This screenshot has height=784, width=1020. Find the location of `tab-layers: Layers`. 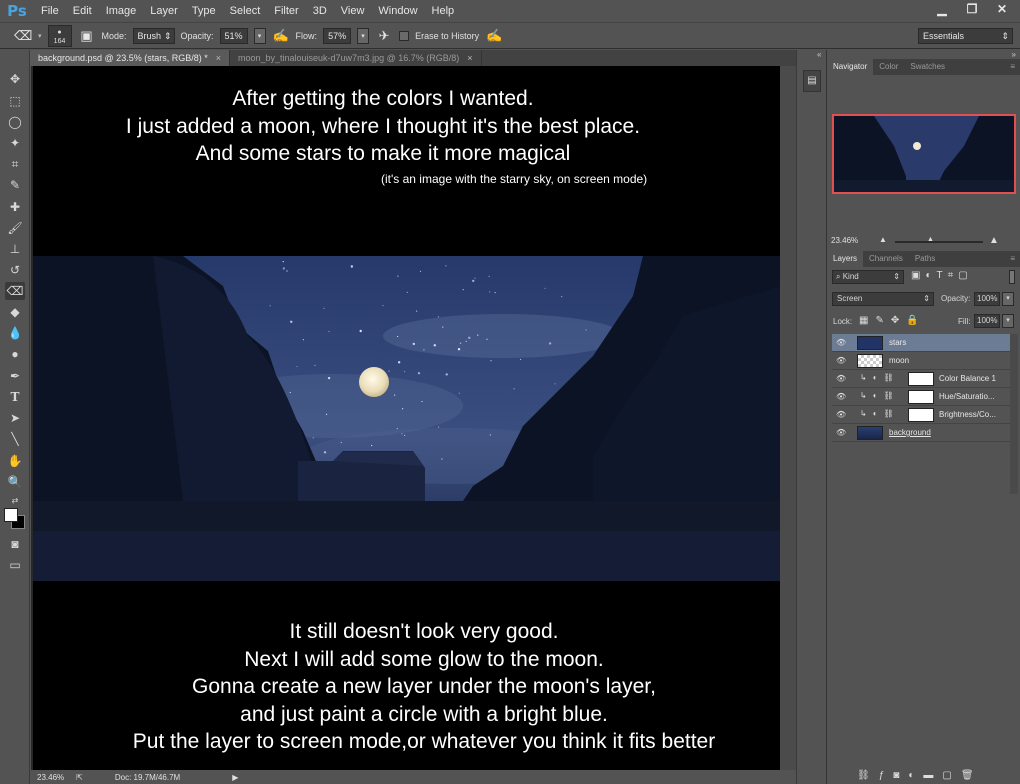

tab-layers: Layers is located at coordinates (845, 259).